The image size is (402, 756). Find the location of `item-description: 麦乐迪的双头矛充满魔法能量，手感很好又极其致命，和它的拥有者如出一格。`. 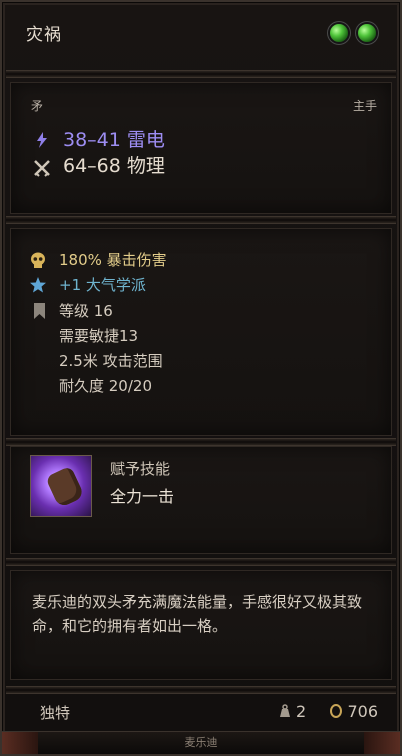

item-description: 麦乐迪的双头矛充满魔法能量，手感很好又极其致命，和它的拥有者如出一格。 is located at coordinates (197, 614).